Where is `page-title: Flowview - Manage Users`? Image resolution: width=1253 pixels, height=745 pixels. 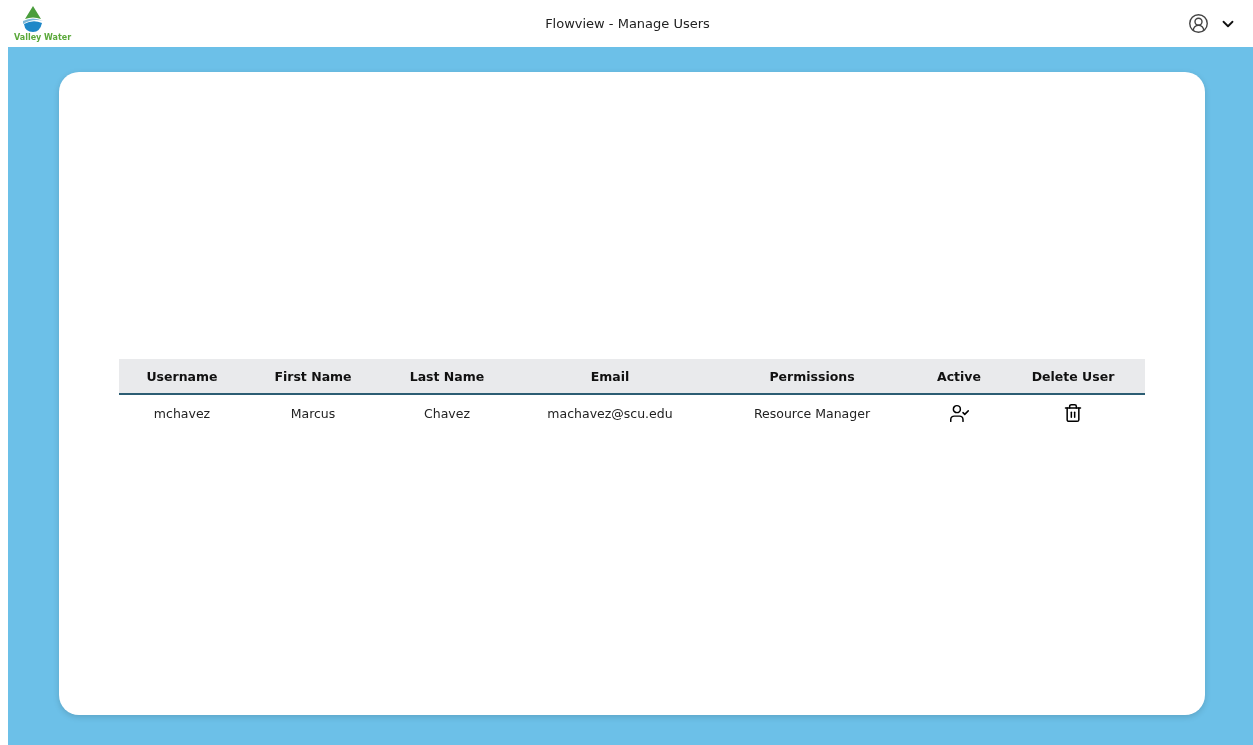 page-title: Flowview - Manage Users is located at coordinates (627, 23).